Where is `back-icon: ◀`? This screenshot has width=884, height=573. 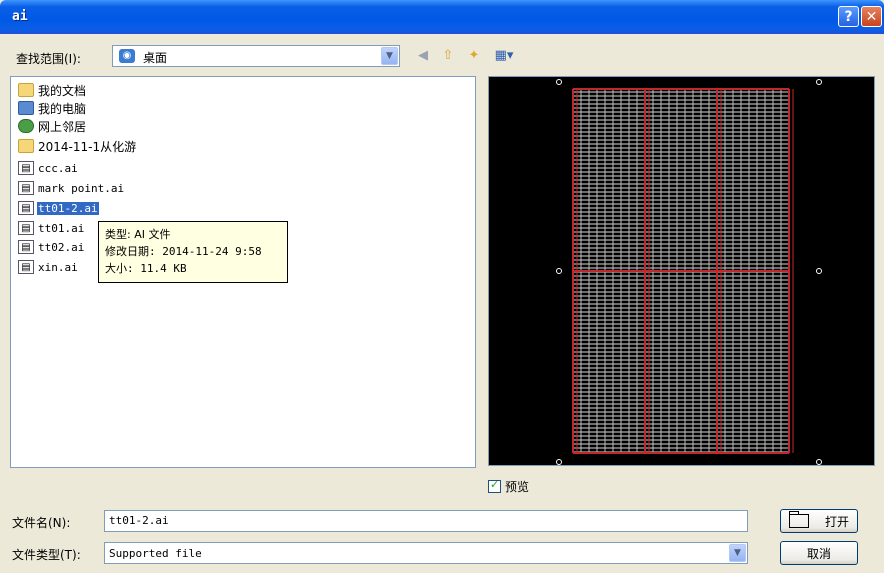 back-icon: ◀ is located at coordinates (423, 56).